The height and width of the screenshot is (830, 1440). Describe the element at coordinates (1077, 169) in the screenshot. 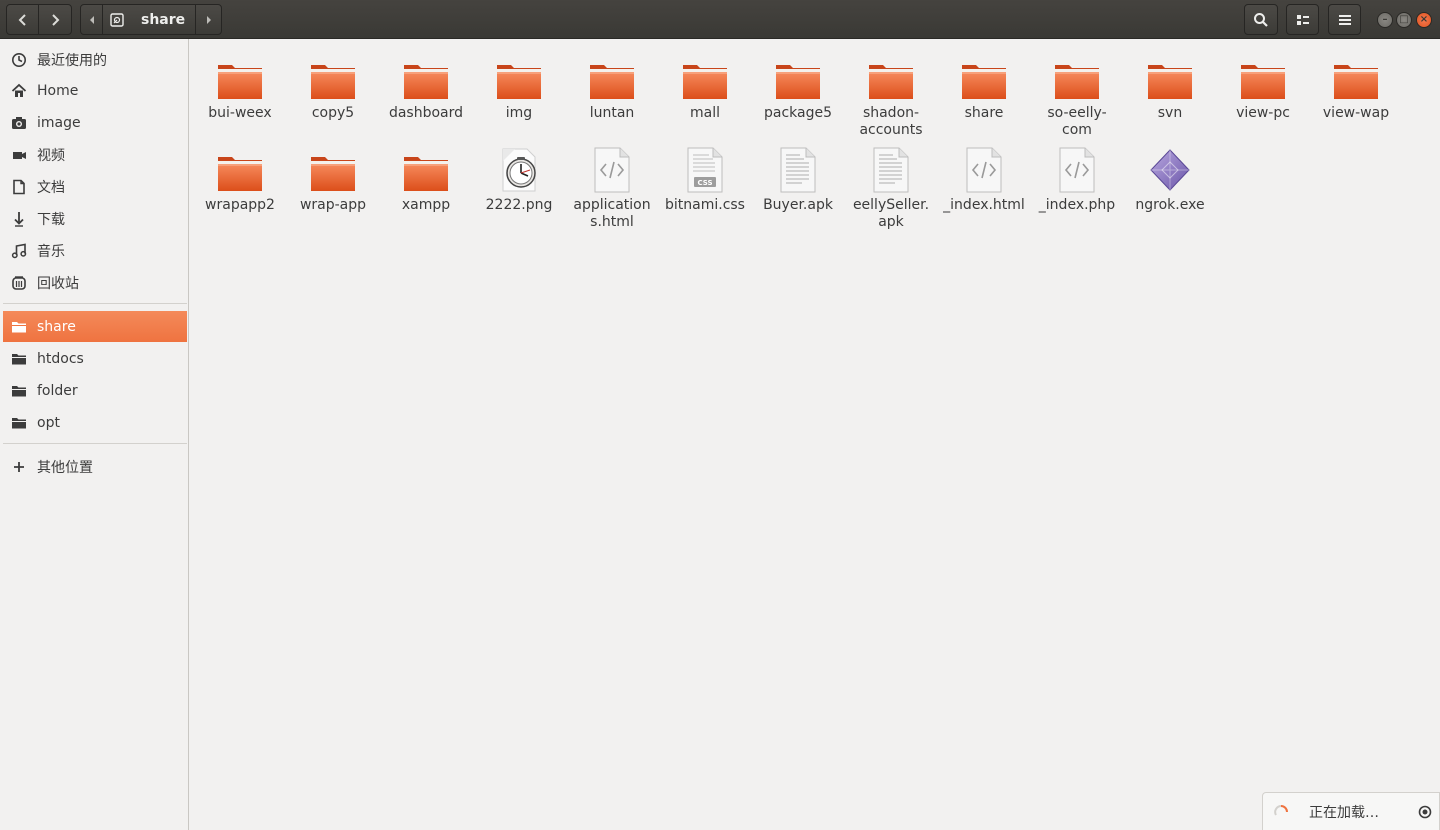

I see `code-file-icon` at that location.